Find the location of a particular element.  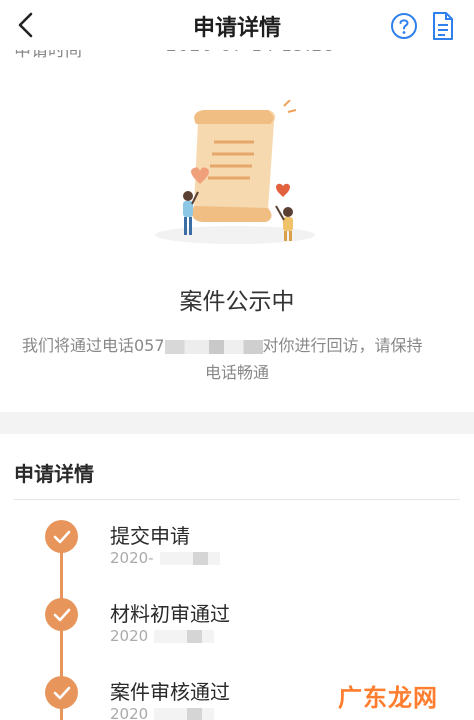

step-name: 材料初审通过 is located at coordinates (170, 614).